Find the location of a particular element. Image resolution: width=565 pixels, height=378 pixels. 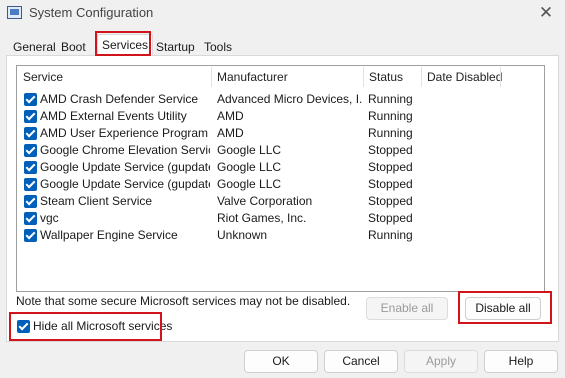

title-bar: System Configuration ✕ is located at coordinates (282, 14).